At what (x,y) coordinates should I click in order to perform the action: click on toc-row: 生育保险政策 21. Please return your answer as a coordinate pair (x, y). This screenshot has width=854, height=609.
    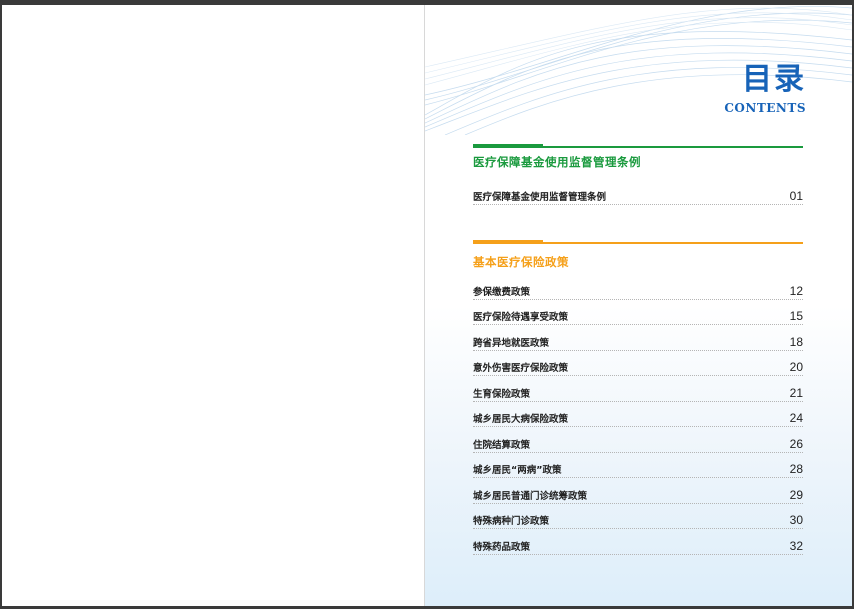
    Looking at the image, I should click on (638, 389).